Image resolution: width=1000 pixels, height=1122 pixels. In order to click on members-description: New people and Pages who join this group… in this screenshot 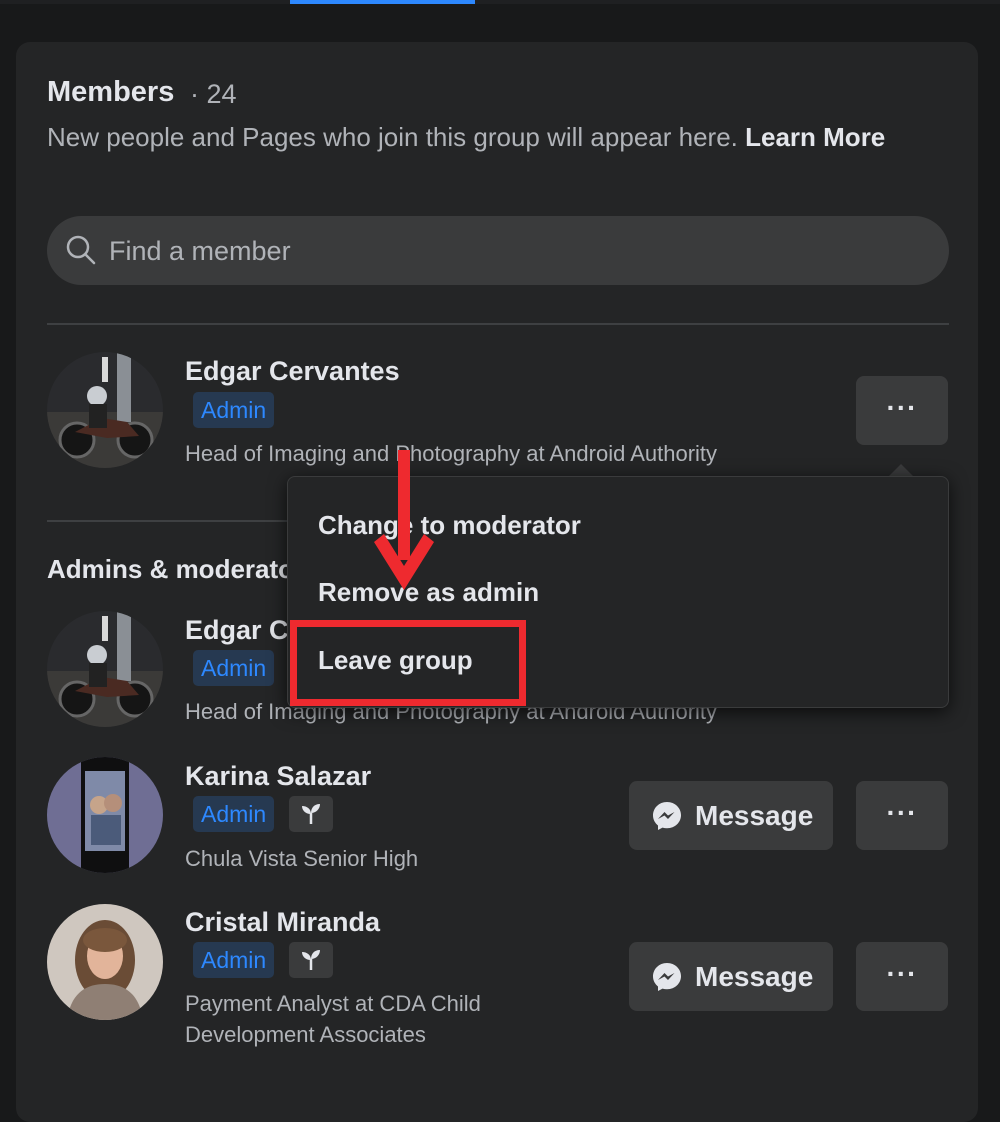, I will do `click(487, 137)`.